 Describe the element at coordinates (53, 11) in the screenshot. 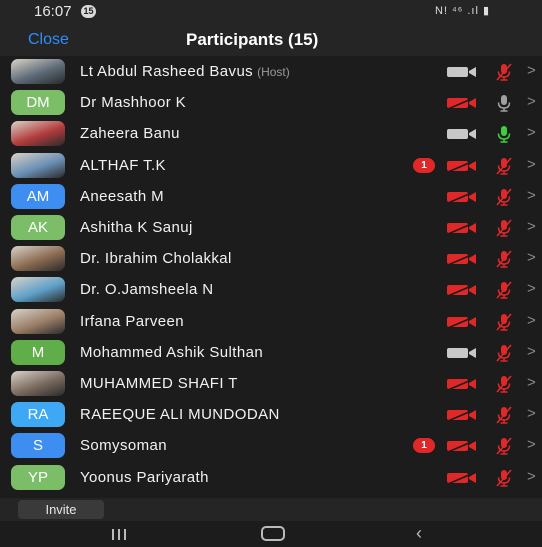

I see `status-time: 16:07` at that location.